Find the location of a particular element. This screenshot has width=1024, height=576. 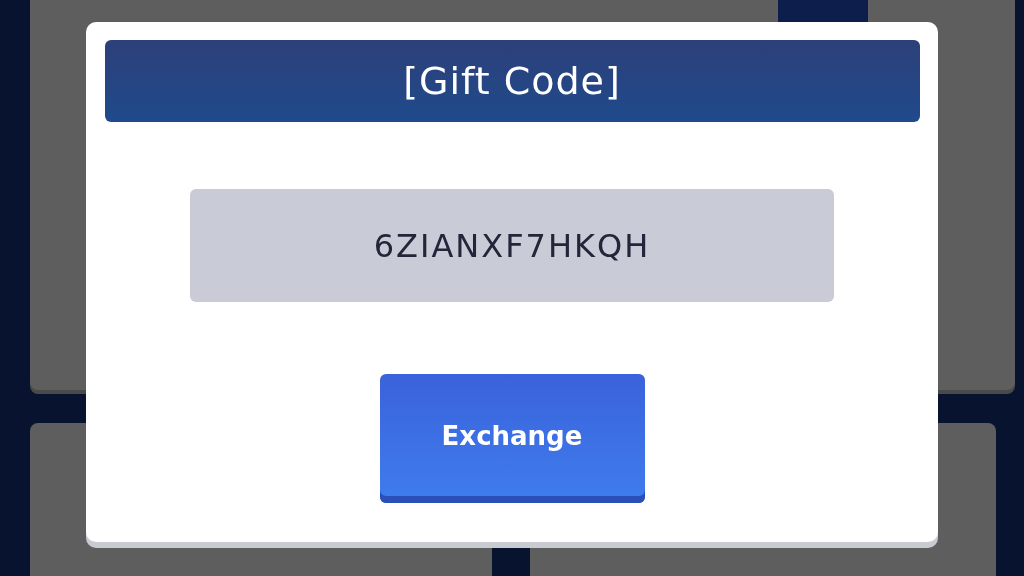

dialog-title: [Gift Code] is located at coordinates (512, 81).